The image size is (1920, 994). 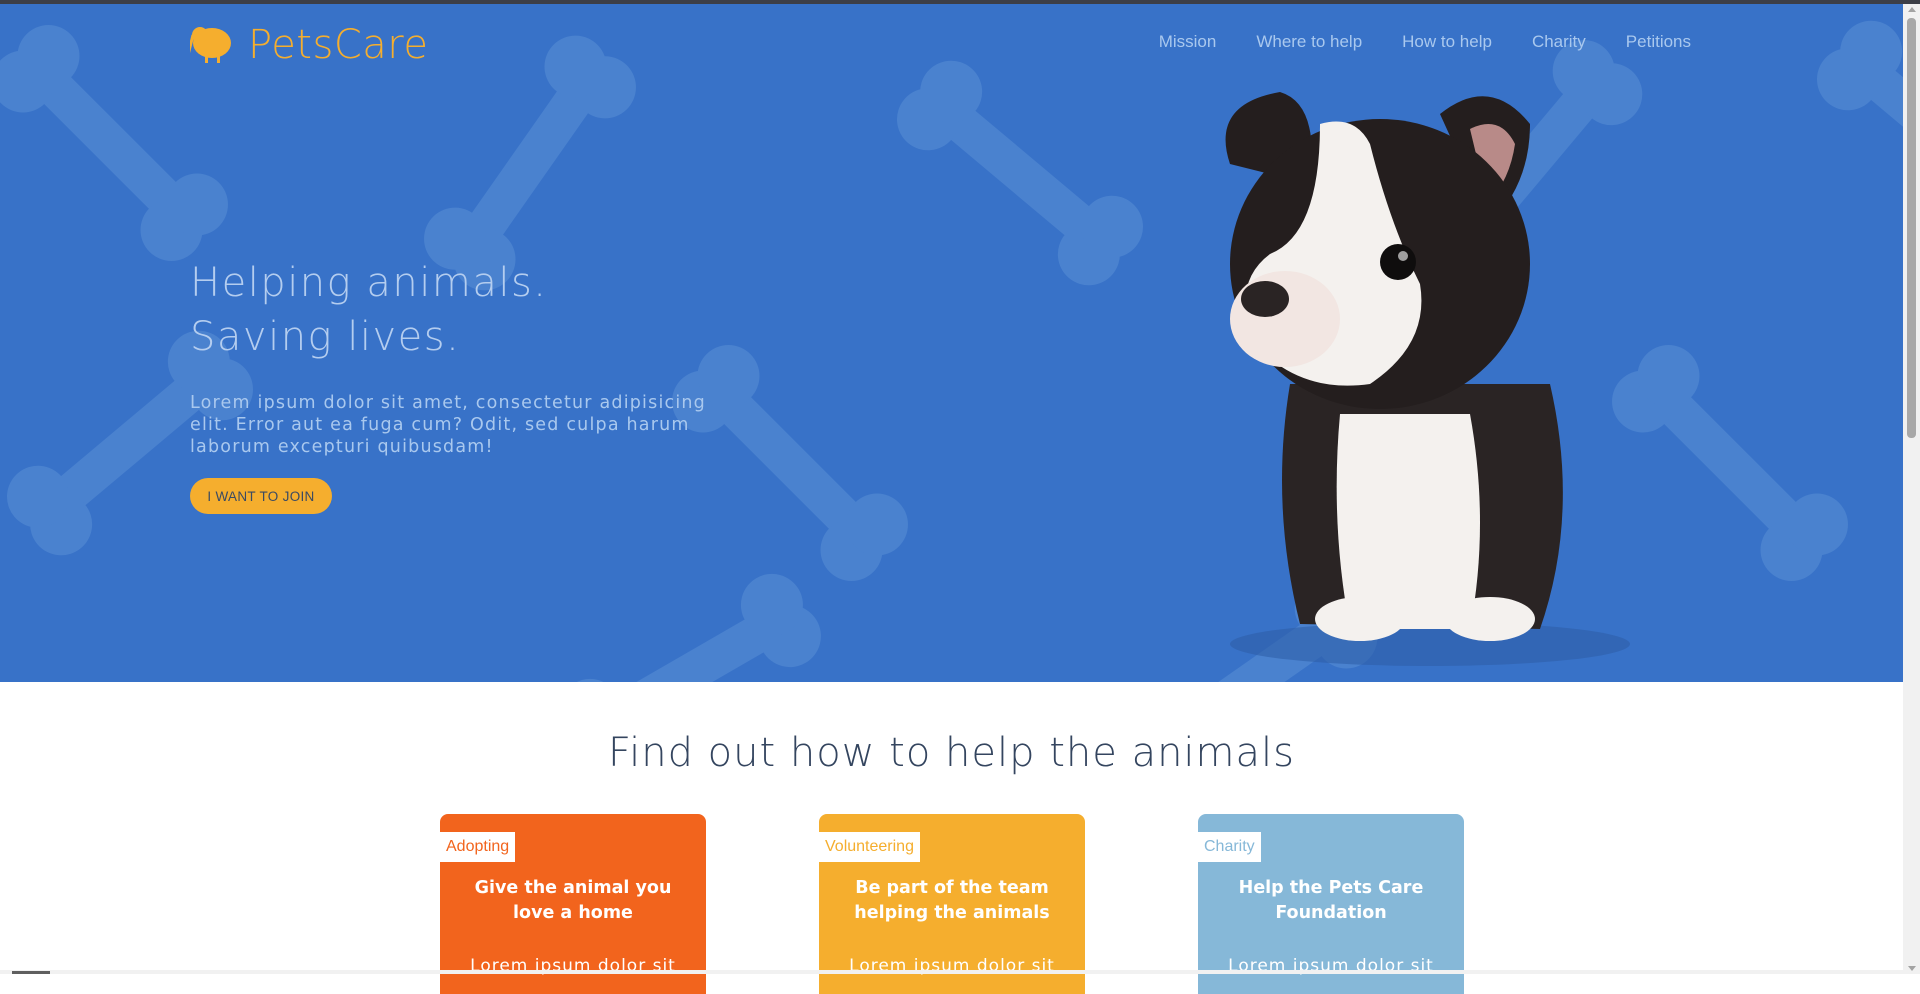 I want to click on horizontal-scrollbar, so click(x=951, y=972).